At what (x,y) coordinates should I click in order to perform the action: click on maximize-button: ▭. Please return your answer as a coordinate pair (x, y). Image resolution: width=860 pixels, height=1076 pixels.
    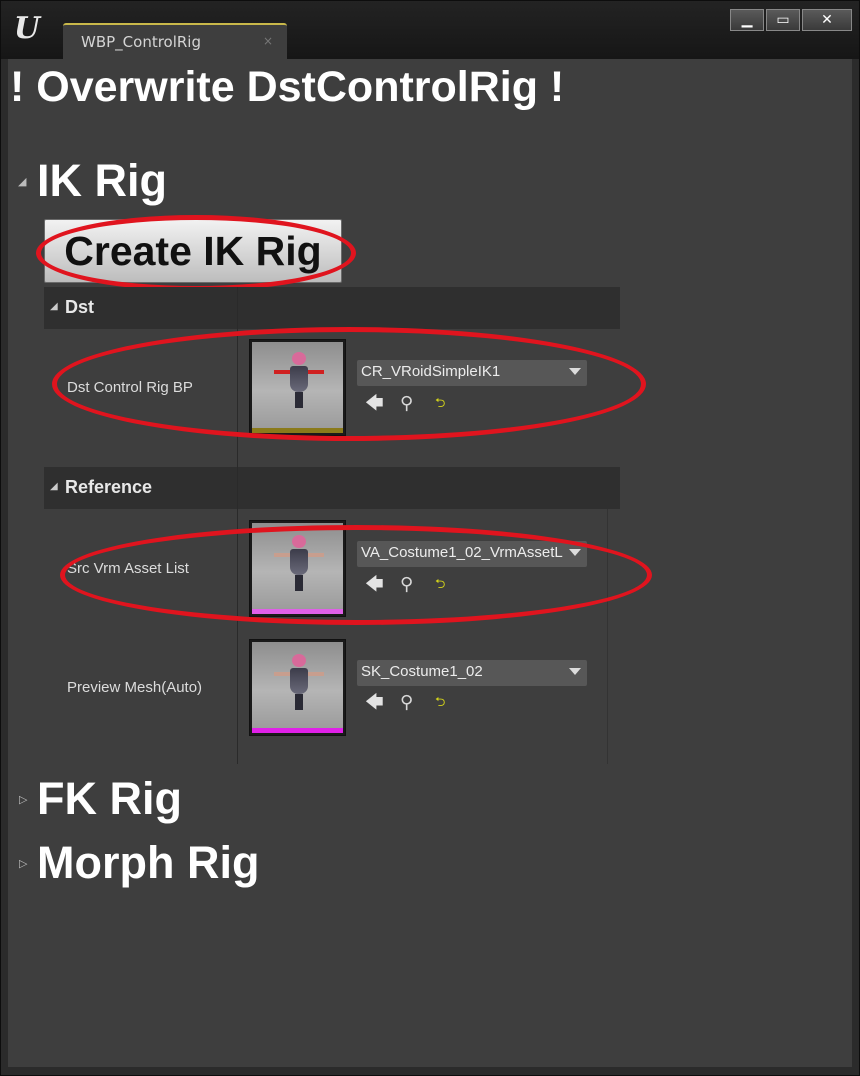
    Looking at the image, I should click on (783, 20).